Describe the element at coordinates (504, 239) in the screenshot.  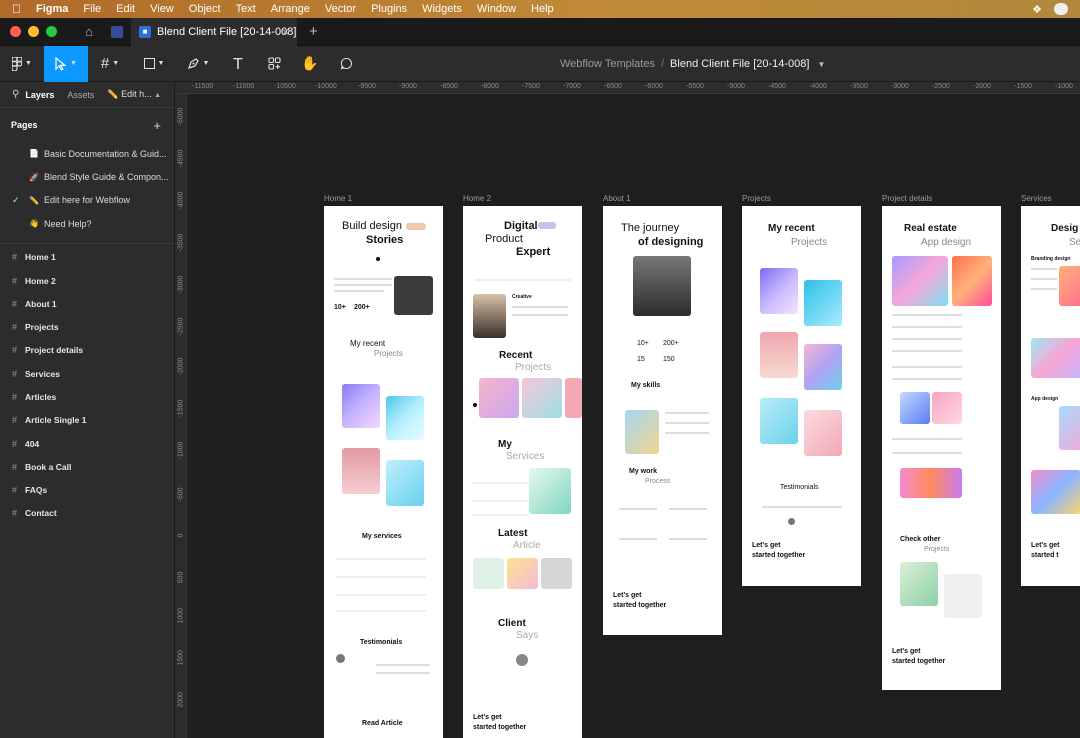
I see `hero-heading-2: Product` at that location.